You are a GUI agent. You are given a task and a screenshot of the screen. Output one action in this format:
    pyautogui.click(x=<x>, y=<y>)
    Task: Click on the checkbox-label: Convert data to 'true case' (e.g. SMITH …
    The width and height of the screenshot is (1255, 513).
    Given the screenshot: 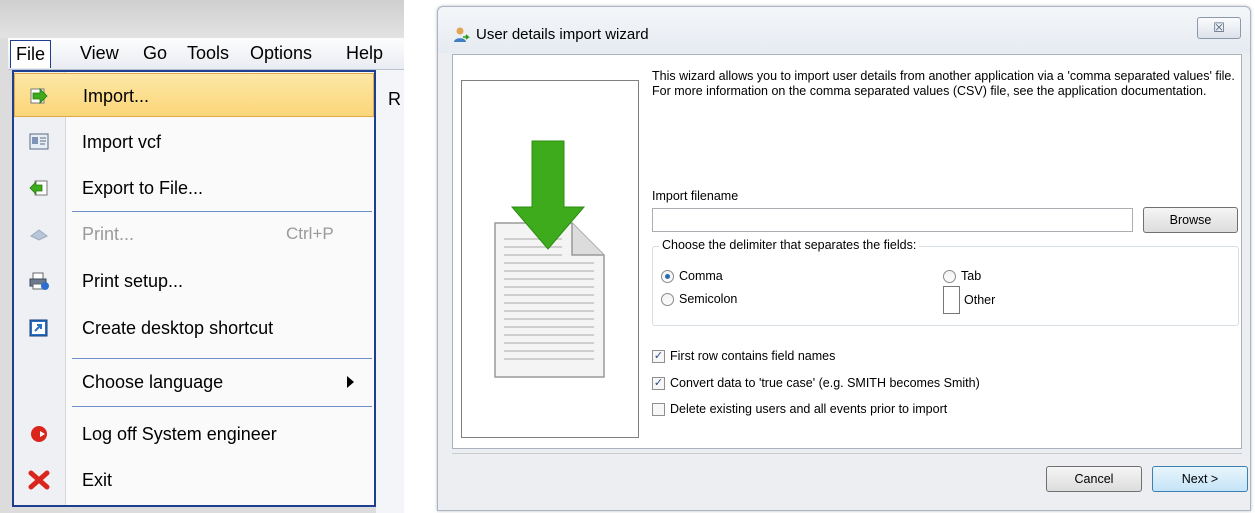 What is the action you would take?
    pyautogui.click(x=825, y=383)
    